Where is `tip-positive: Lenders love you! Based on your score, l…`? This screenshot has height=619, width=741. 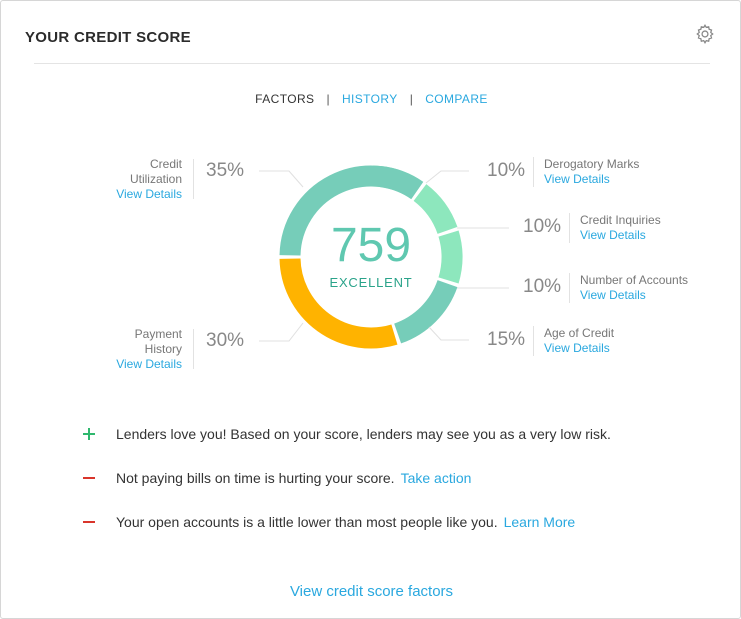
tip-positive: Lenders love you! Based on your score, l… is located at coordinates (363, 434).